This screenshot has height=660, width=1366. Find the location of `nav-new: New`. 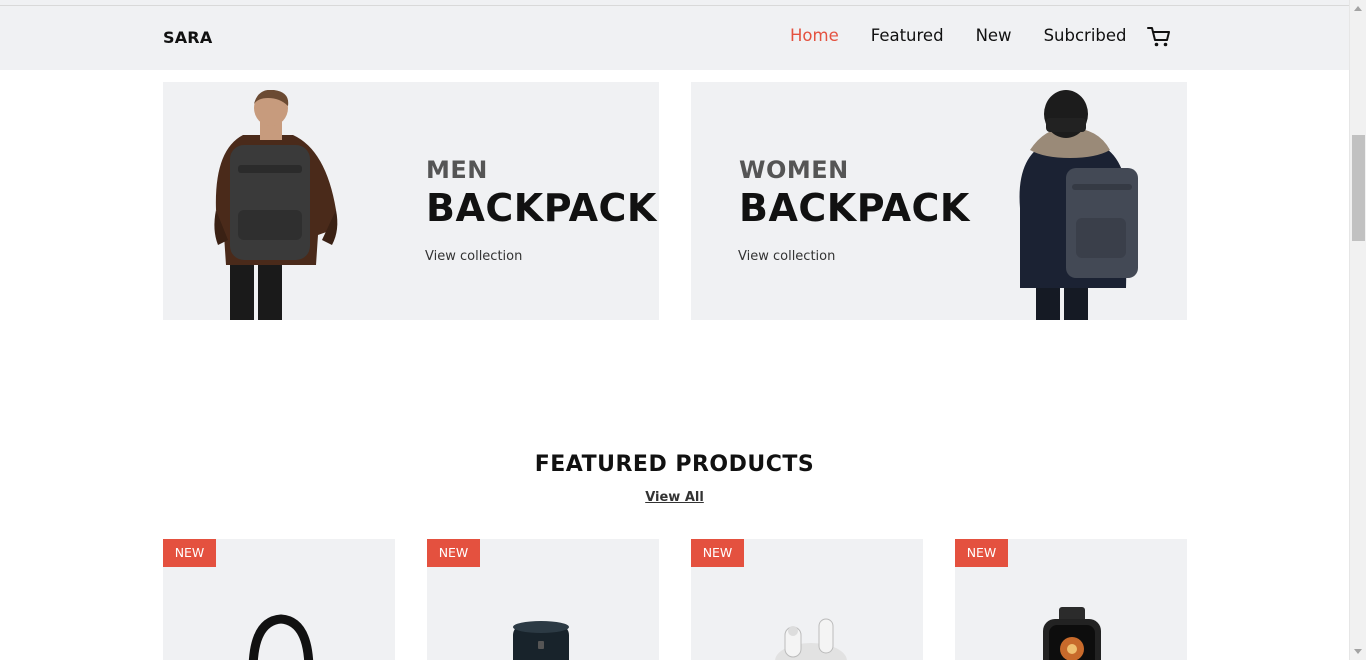

nav-new: New is located at coordinates (994, 35).